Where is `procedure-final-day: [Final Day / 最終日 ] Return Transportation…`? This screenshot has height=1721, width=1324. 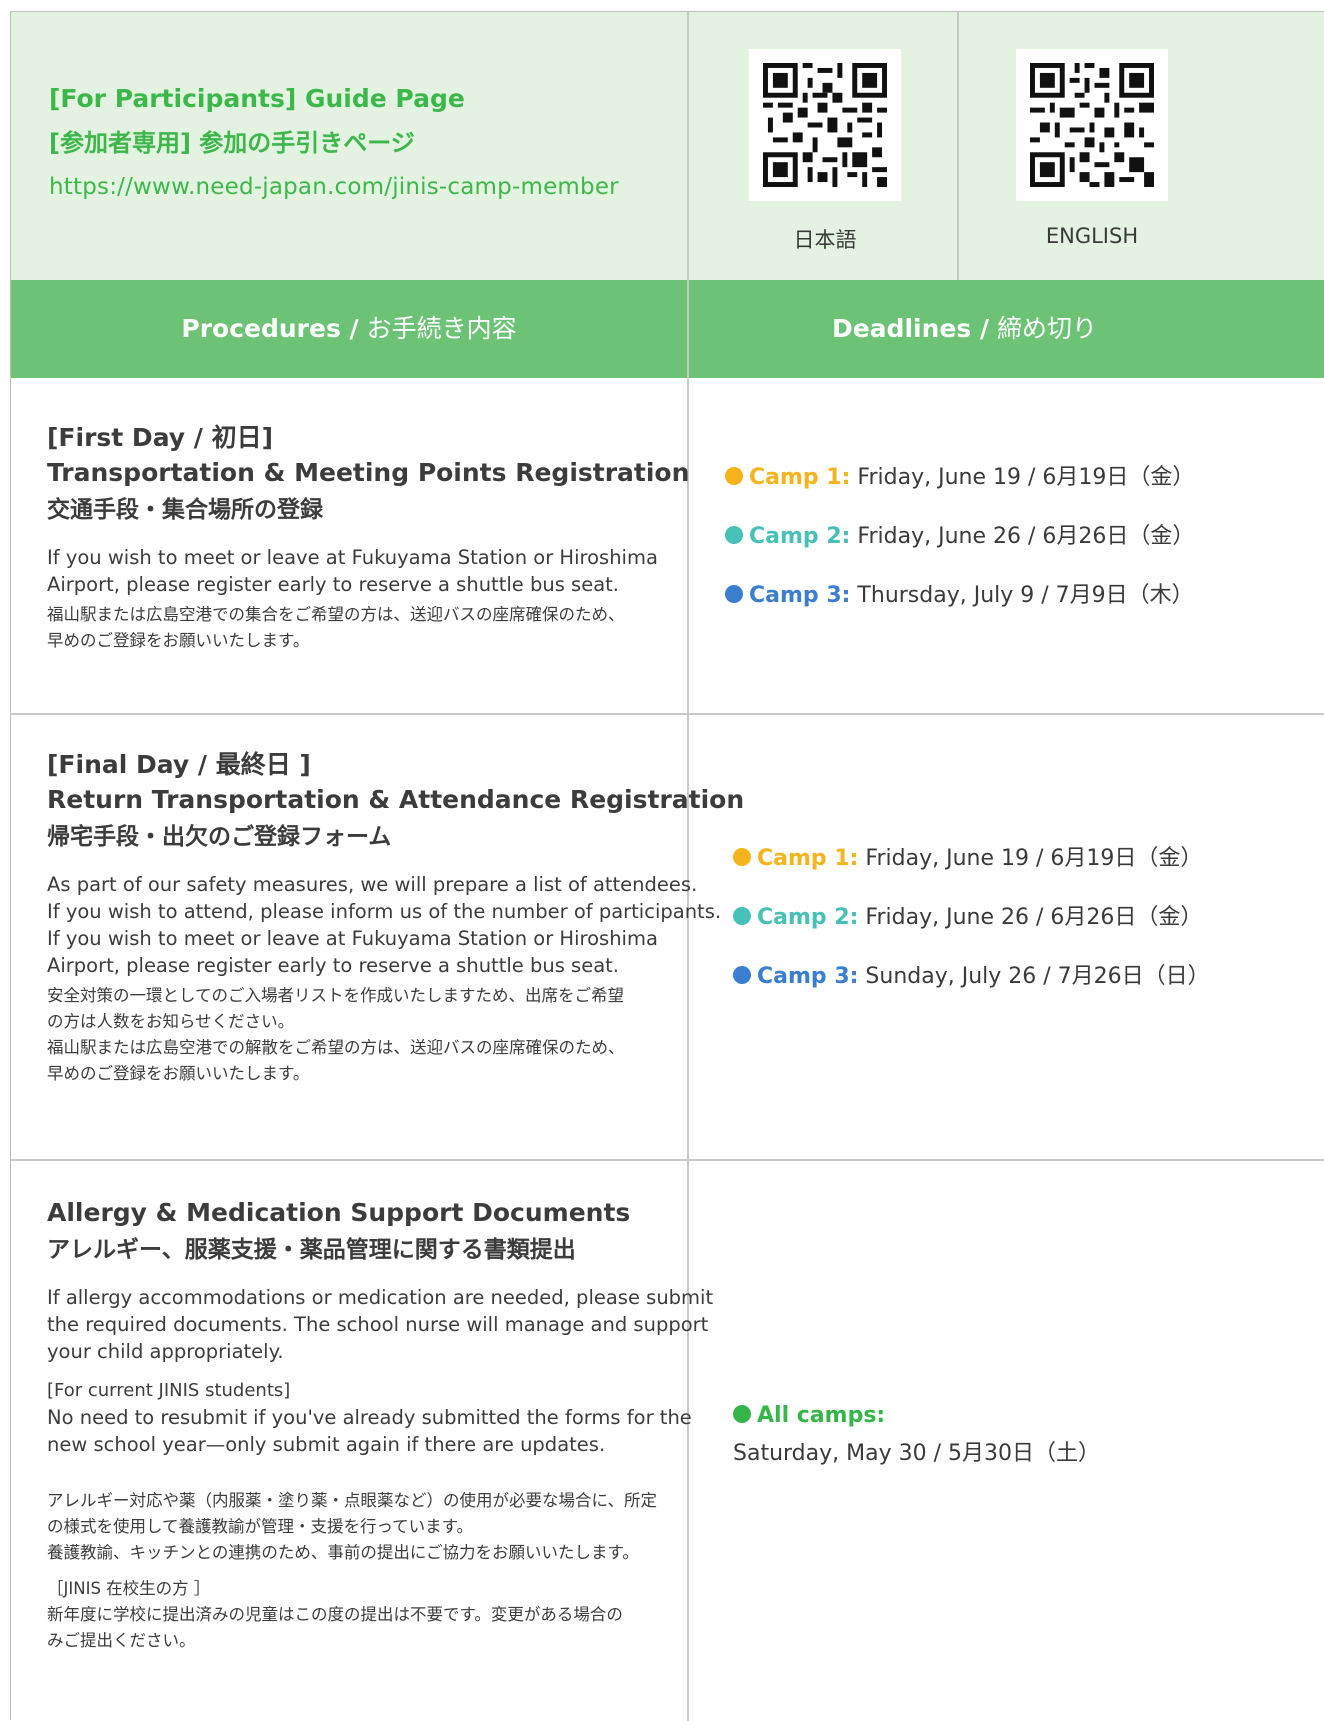 procedure-final-day: [Final Day / 最終日 ] Return Transportation… is located at coordinates (396, 917).